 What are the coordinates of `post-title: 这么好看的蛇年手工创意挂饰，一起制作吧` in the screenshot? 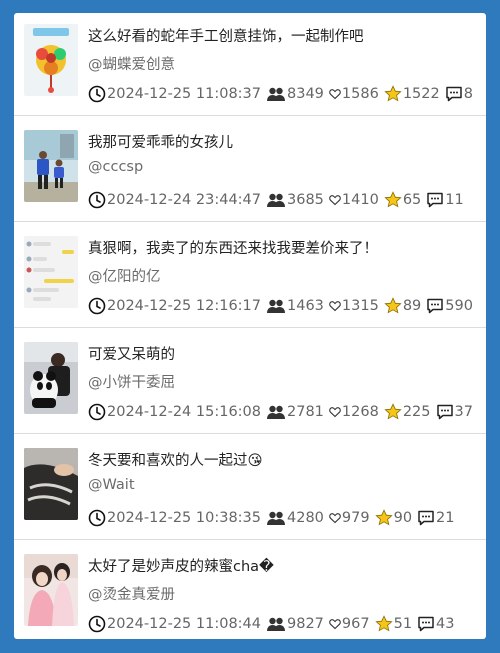 It's located at (226, 35).